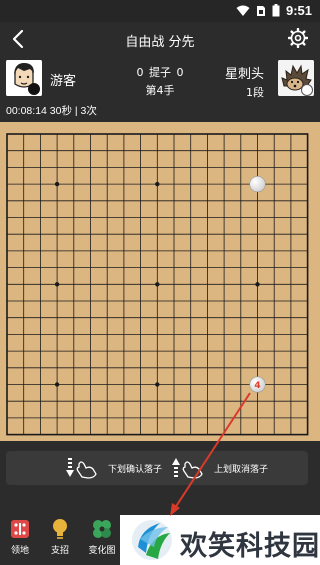  I want to click on game-timer: 00:08:14 30秒 | 3次, so click(51, 111).